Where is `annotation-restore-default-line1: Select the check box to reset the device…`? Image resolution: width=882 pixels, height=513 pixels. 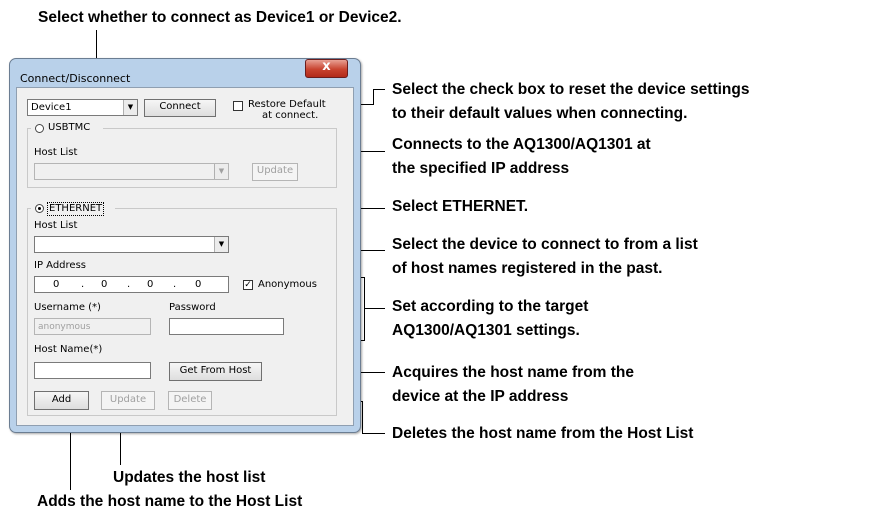 annotation-restore-default-line1: Select the check box to reset the device… is located at coordinates (571, 89).